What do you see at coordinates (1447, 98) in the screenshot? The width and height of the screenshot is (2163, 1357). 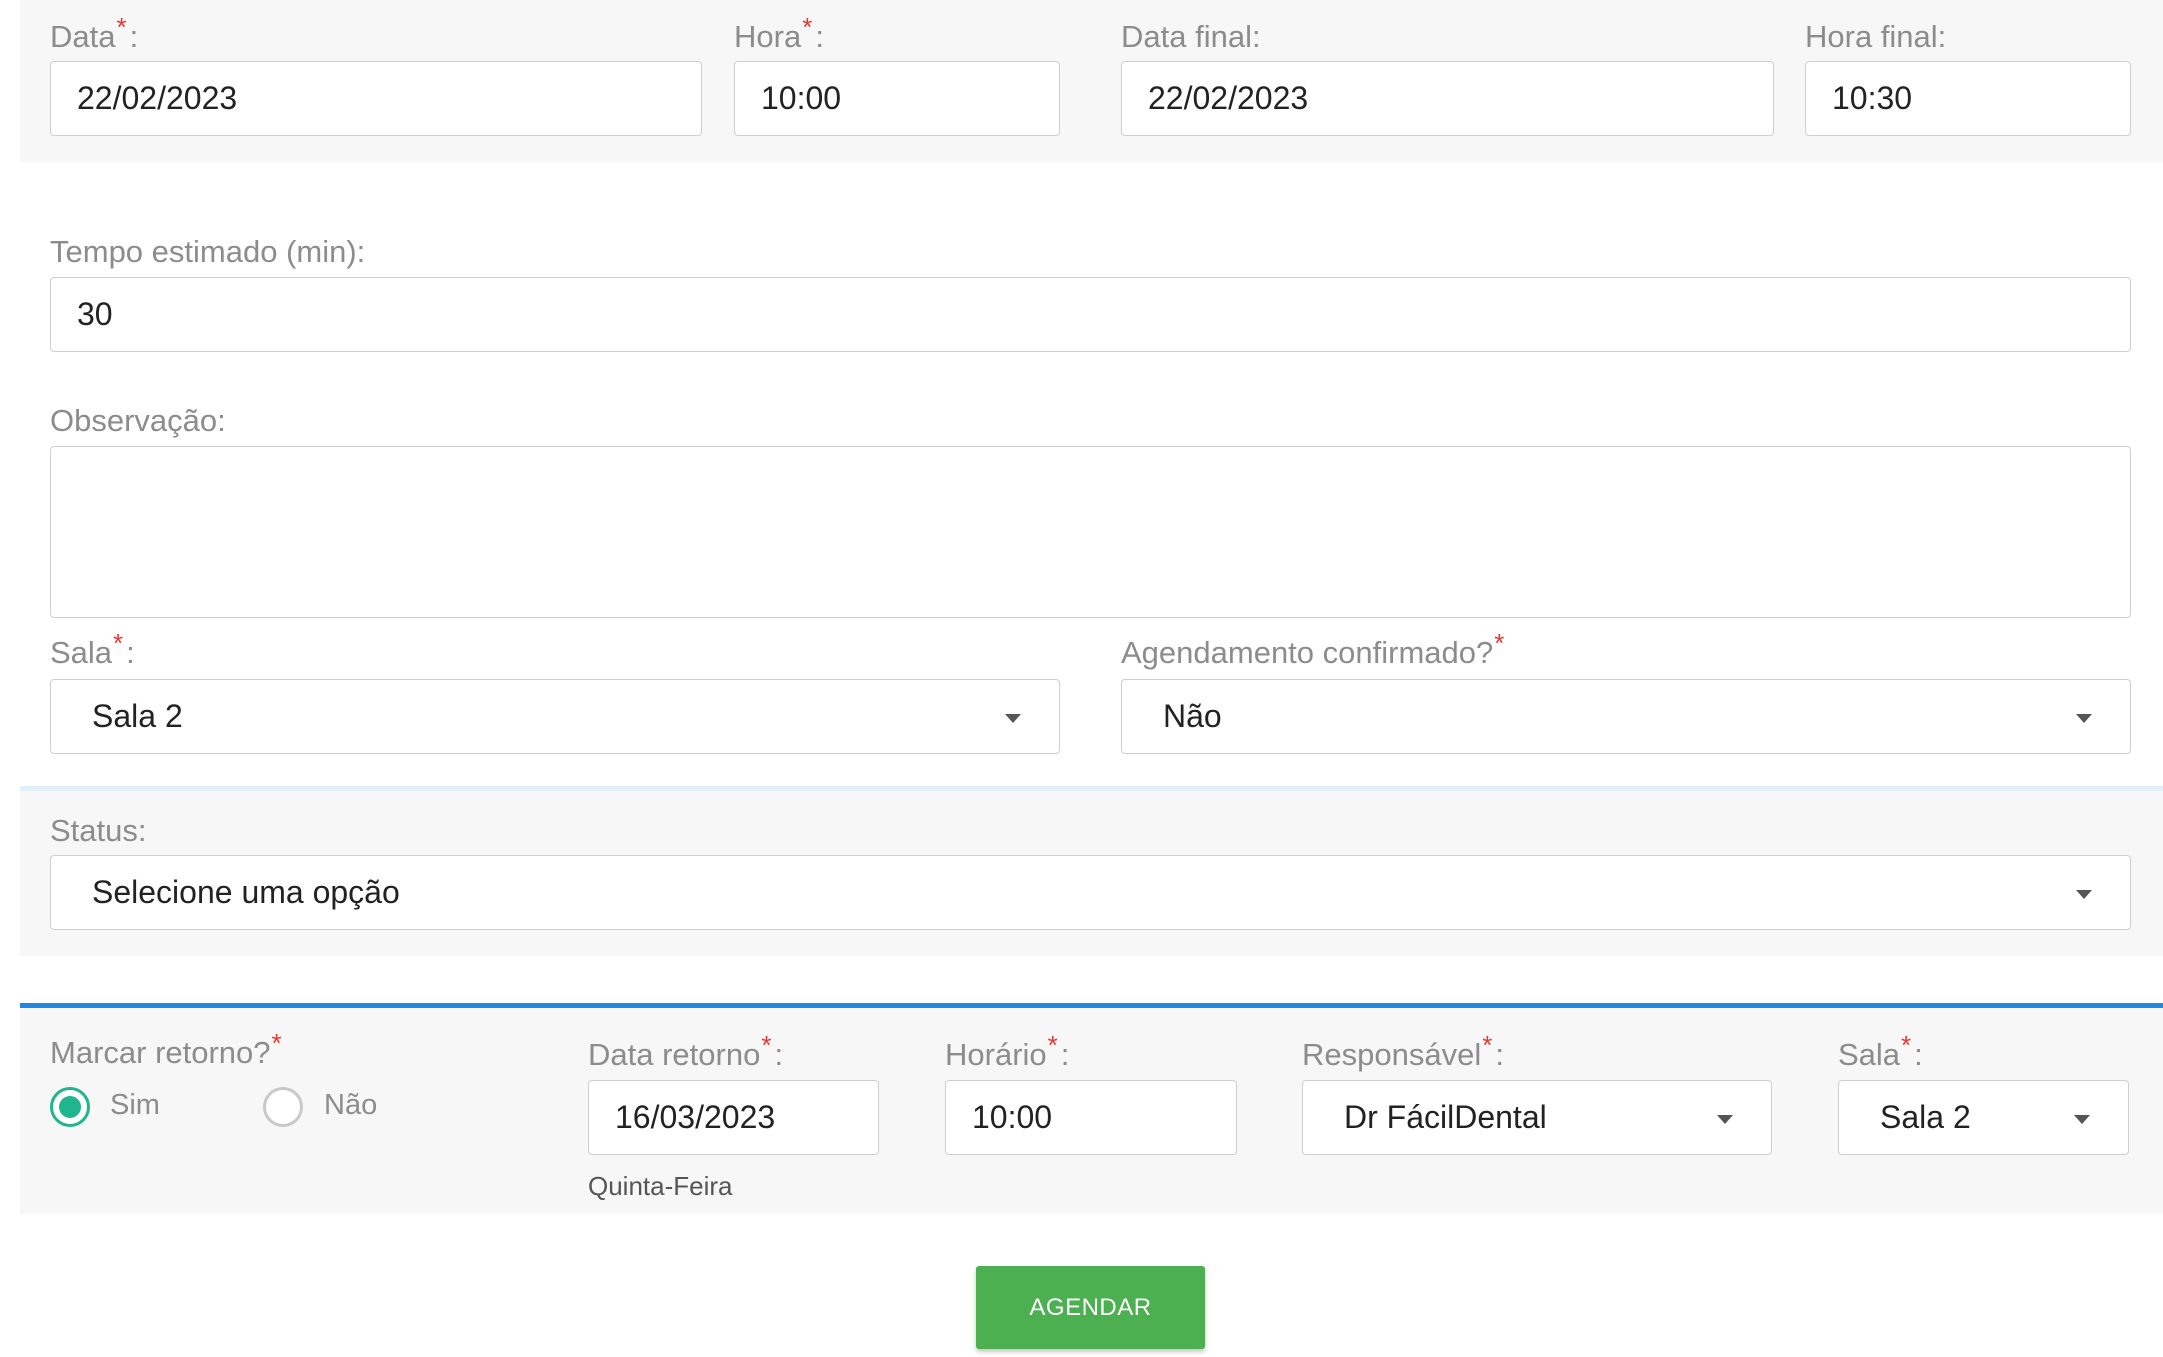 I see `data-final-input: 22/02/2023` at bounding box center [1447, 98].